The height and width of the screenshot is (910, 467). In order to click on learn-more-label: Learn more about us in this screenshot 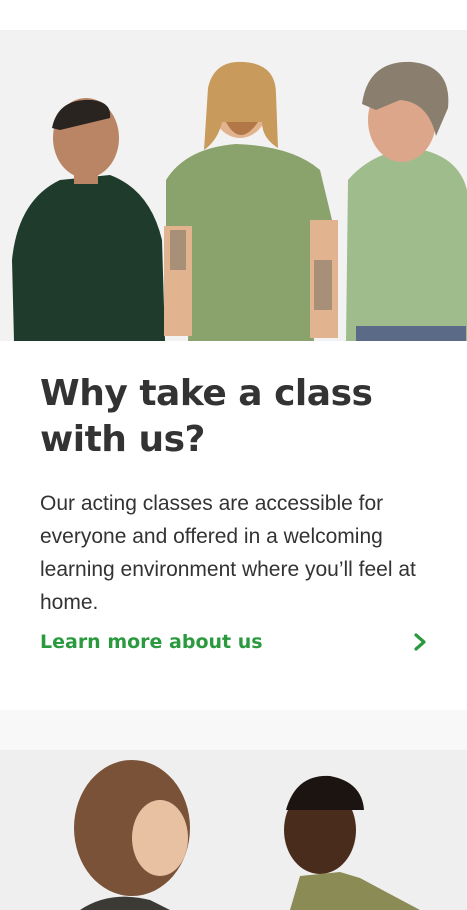, I will do `click(151, 642)`.